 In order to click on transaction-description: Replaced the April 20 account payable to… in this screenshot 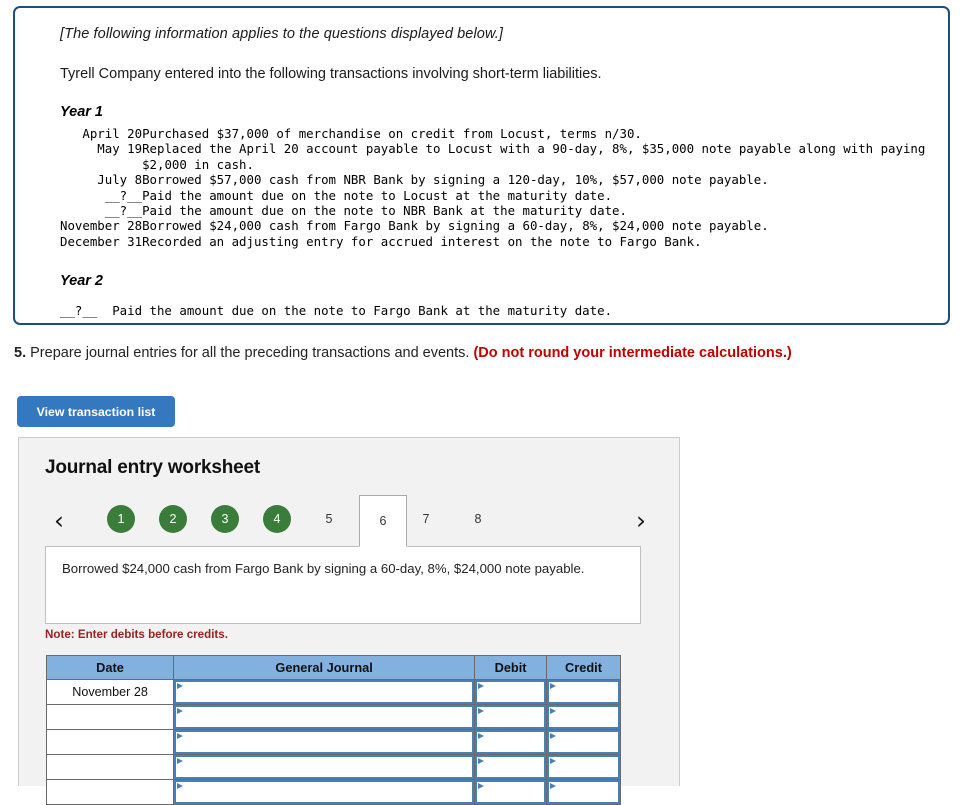, I will do `click(534, 149)`.